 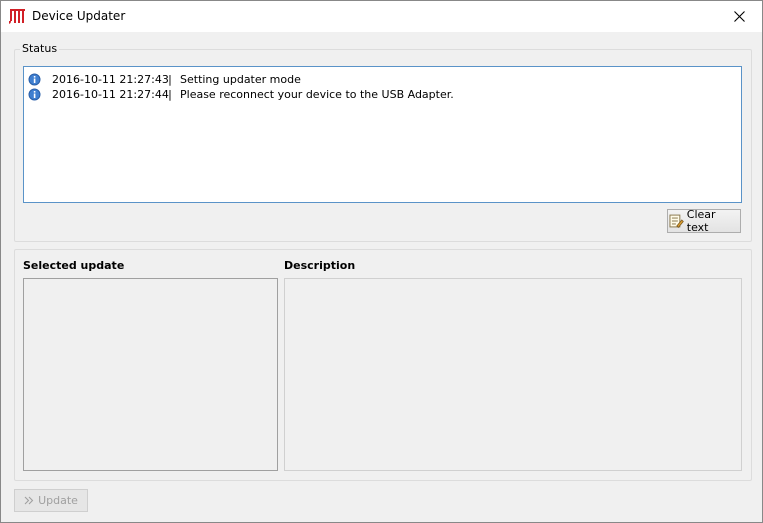 What do you see at coordinates (74, 265) in the screenshot?
I see `selected-update-heading: Selected update` at bounding box center [74, 265].